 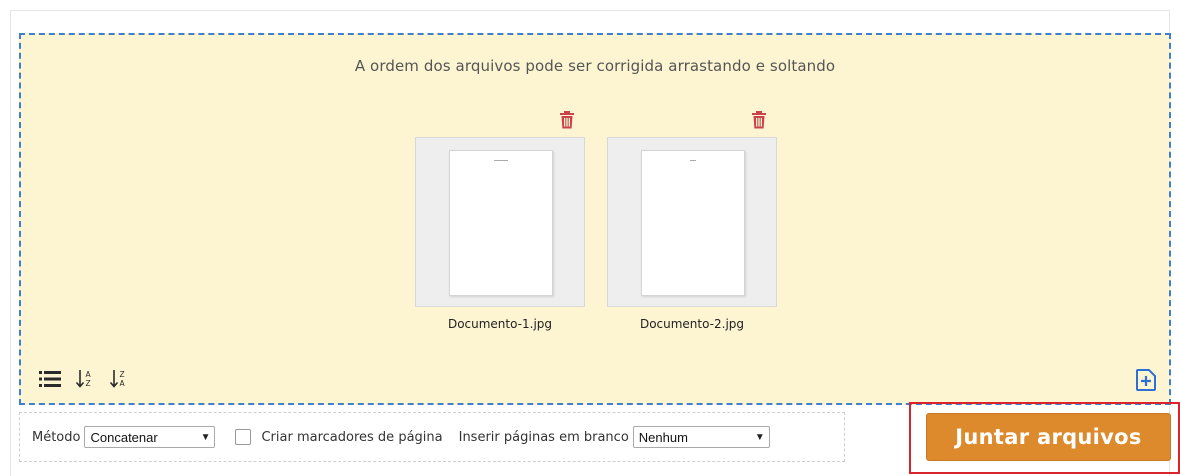 I want to click on blank-pages-select-value: Nenhum, so click(x=663, y=437).